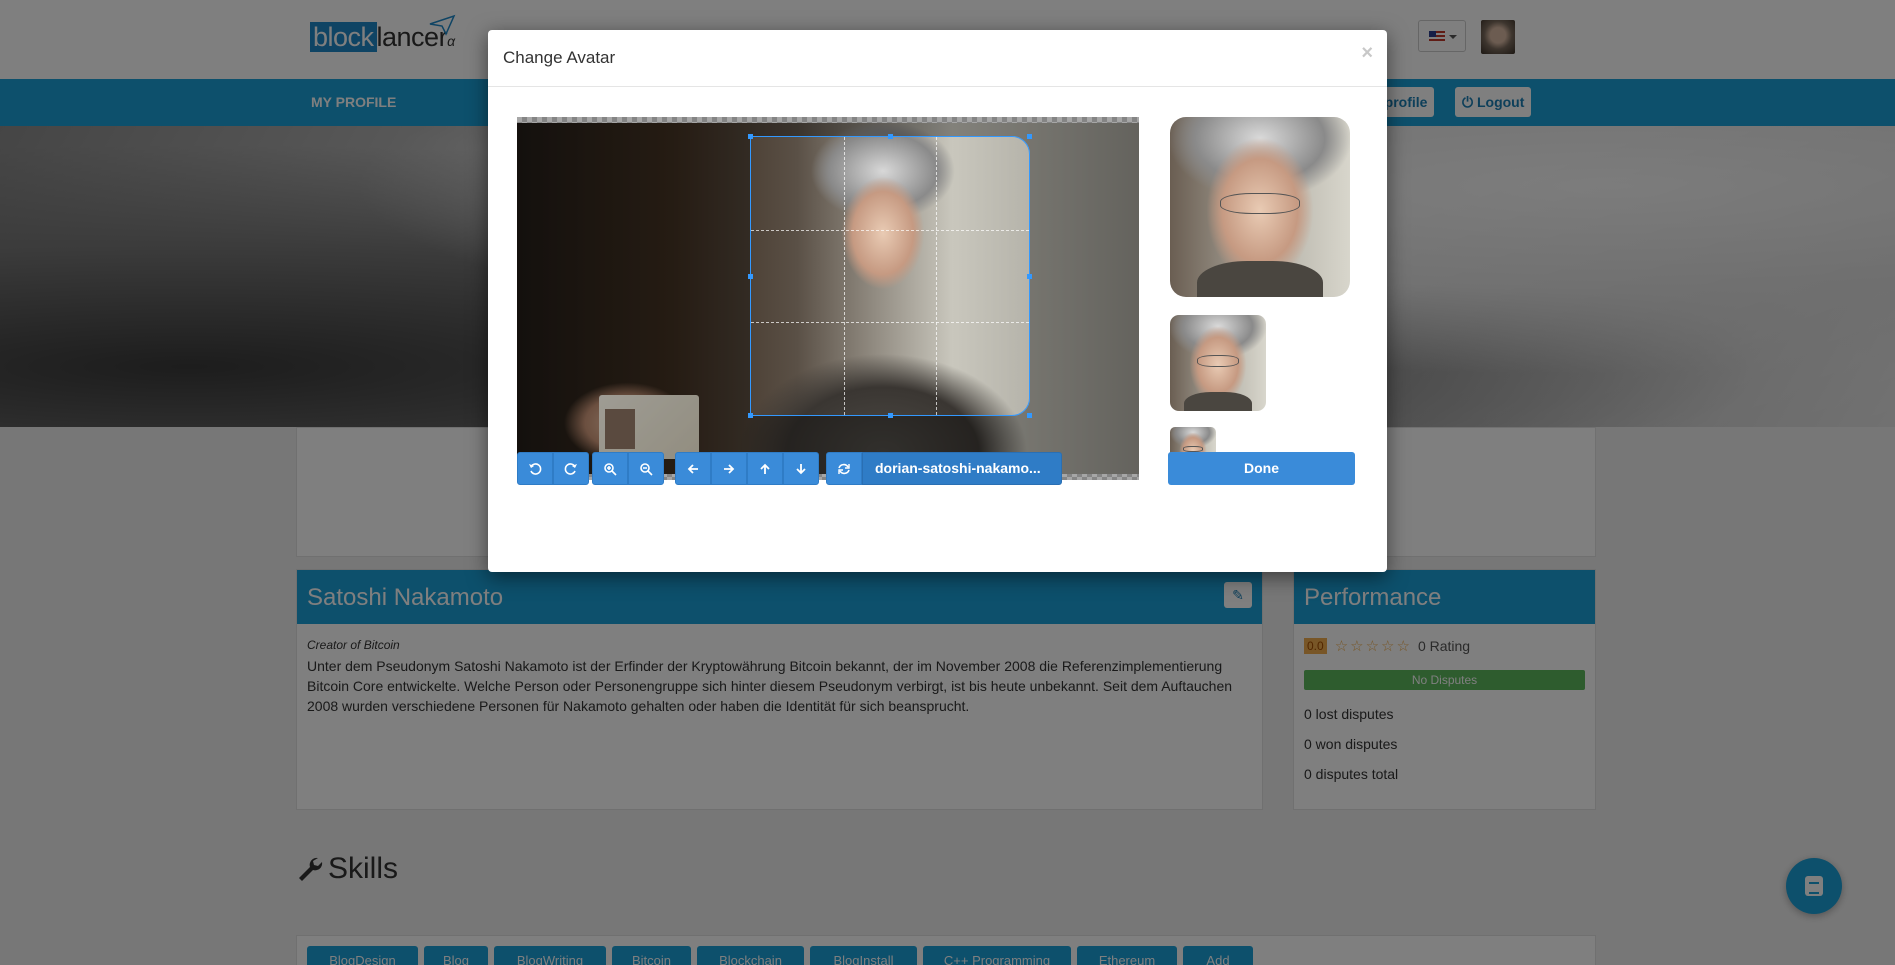 The width and height of the screenshot is (1895, 965). I want to click on arrow-left-icon, so click(693, 468).